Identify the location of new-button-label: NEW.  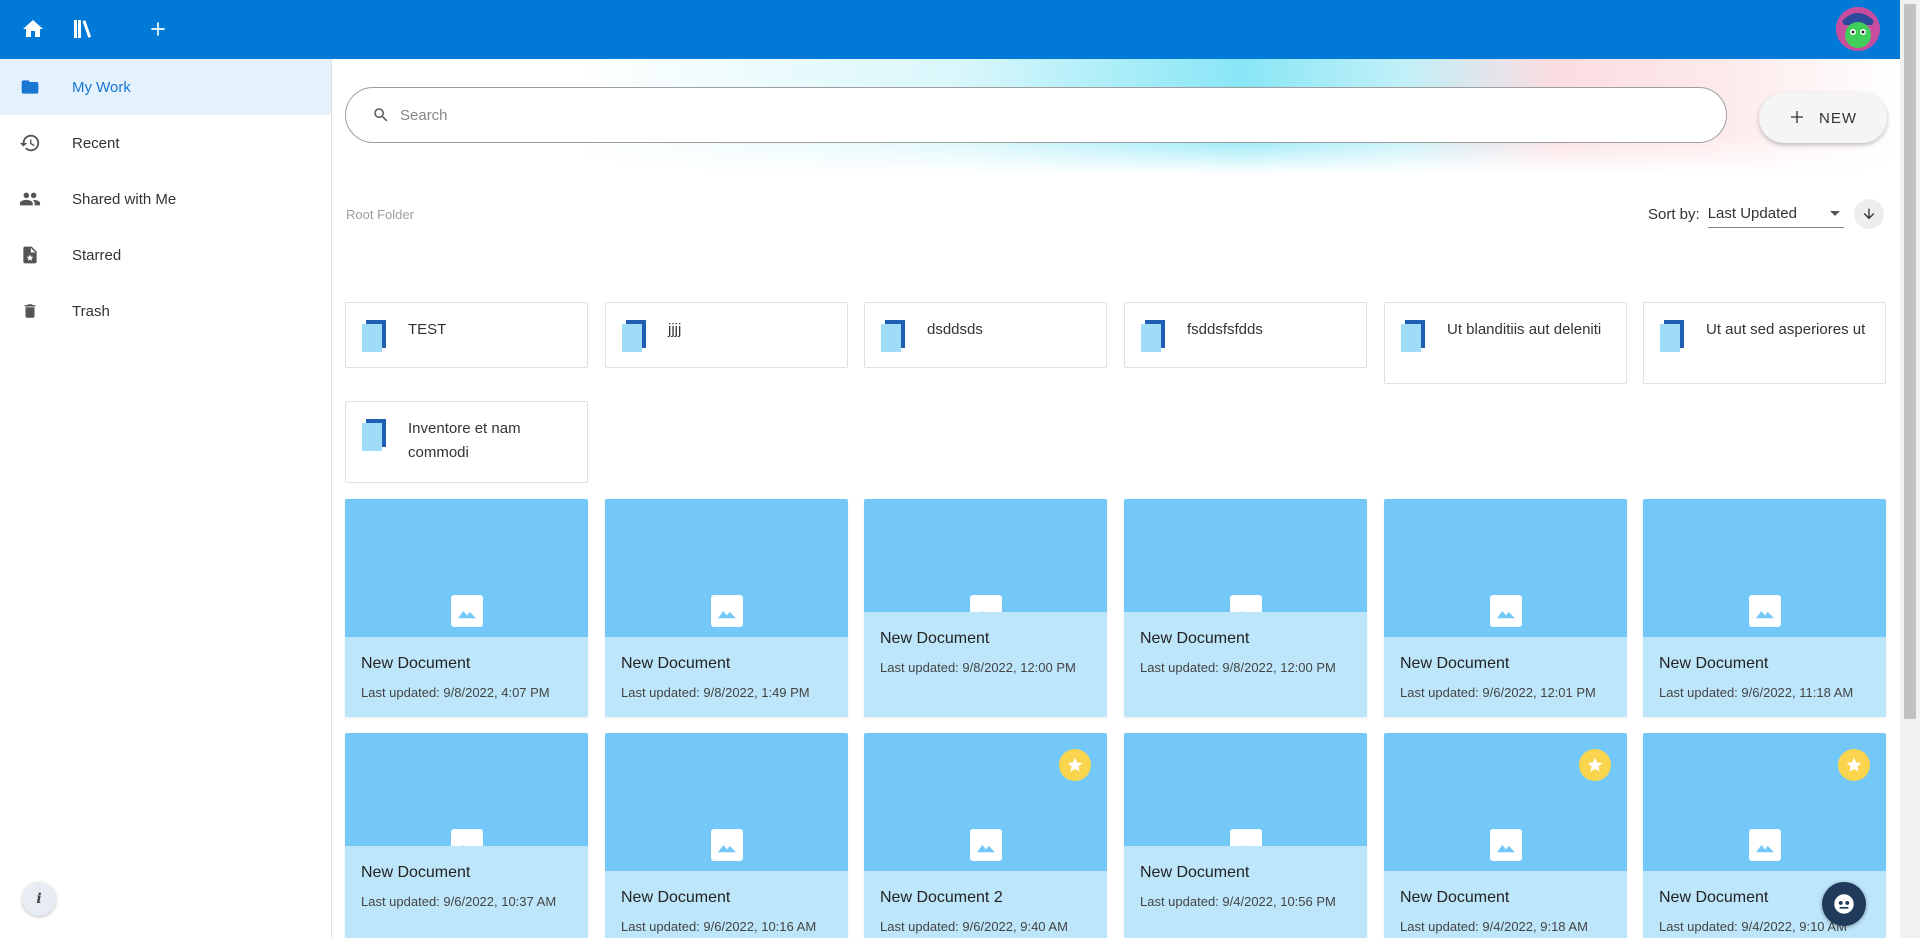
(1838, 118).